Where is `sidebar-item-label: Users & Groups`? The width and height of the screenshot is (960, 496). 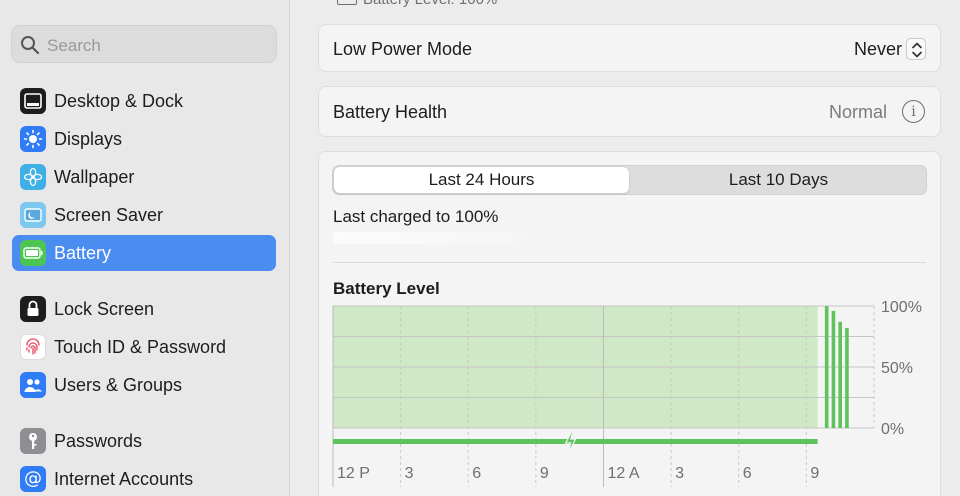 sidebar-item-label: Users & Groups is located at coordinates (118, 385).